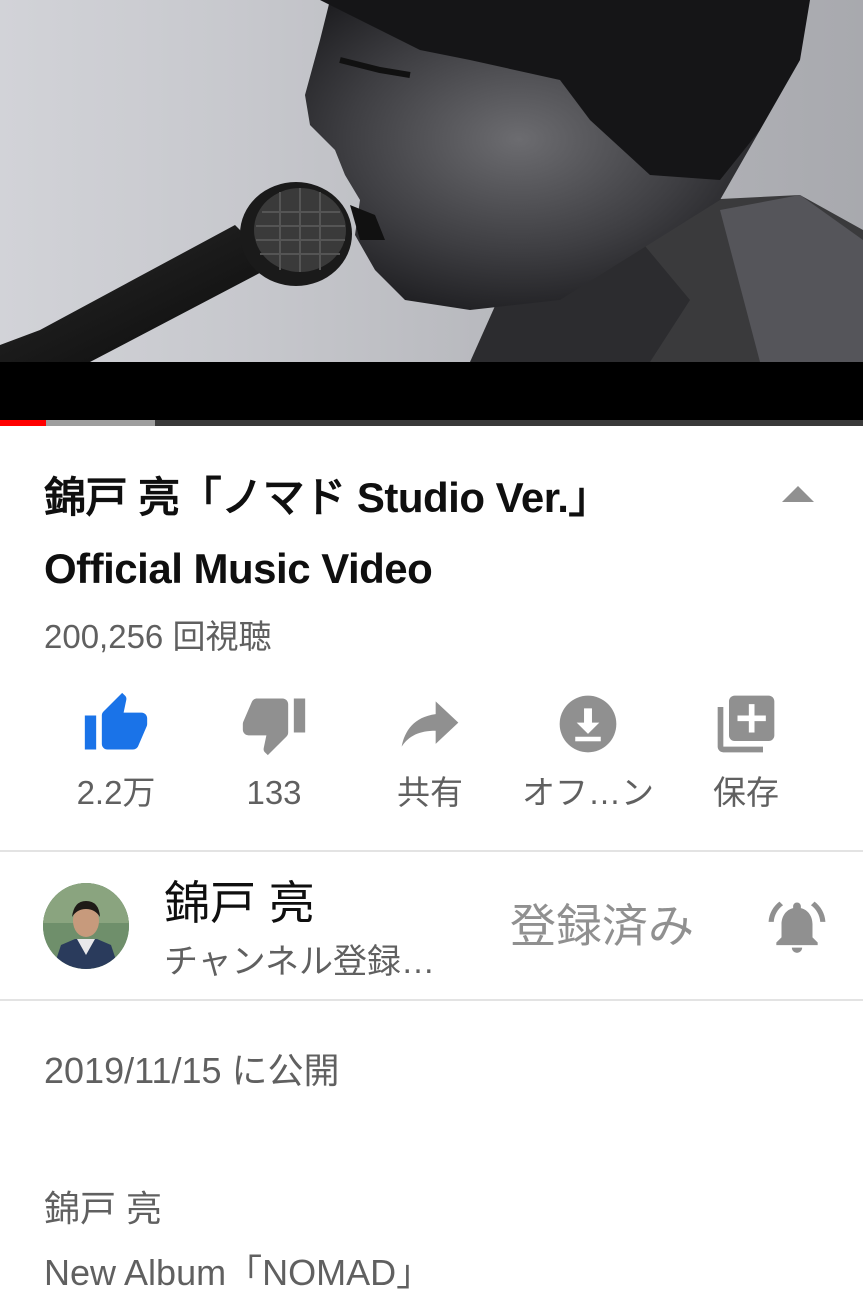  What do you see at coordinates (327, 497) in the screenshot?
I see `video-title-line-1: 錦戸 亮「ノマド Studio Ver.」` at bounding box center [327, 497].